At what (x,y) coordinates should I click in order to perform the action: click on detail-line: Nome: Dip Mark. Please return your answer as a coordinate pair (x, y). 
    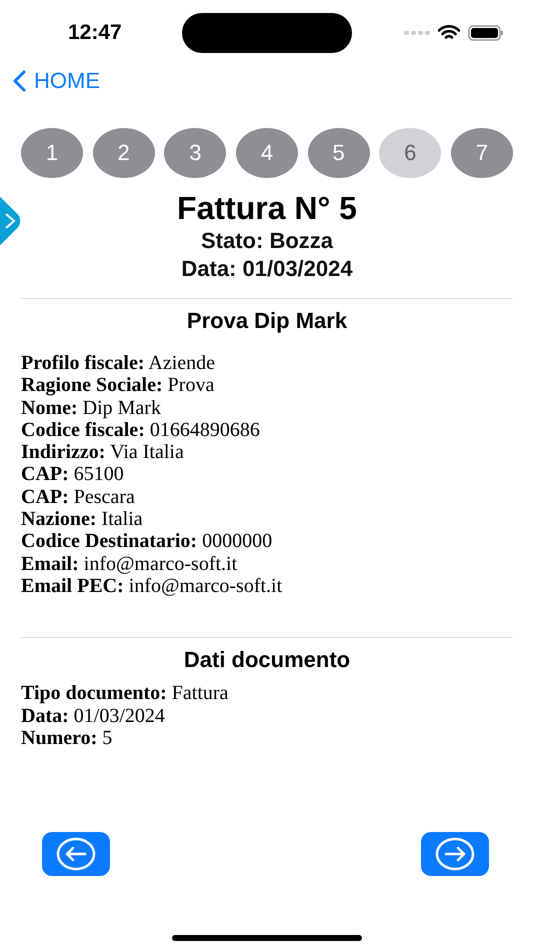
    Looking at the image, I should click on (91, 407).